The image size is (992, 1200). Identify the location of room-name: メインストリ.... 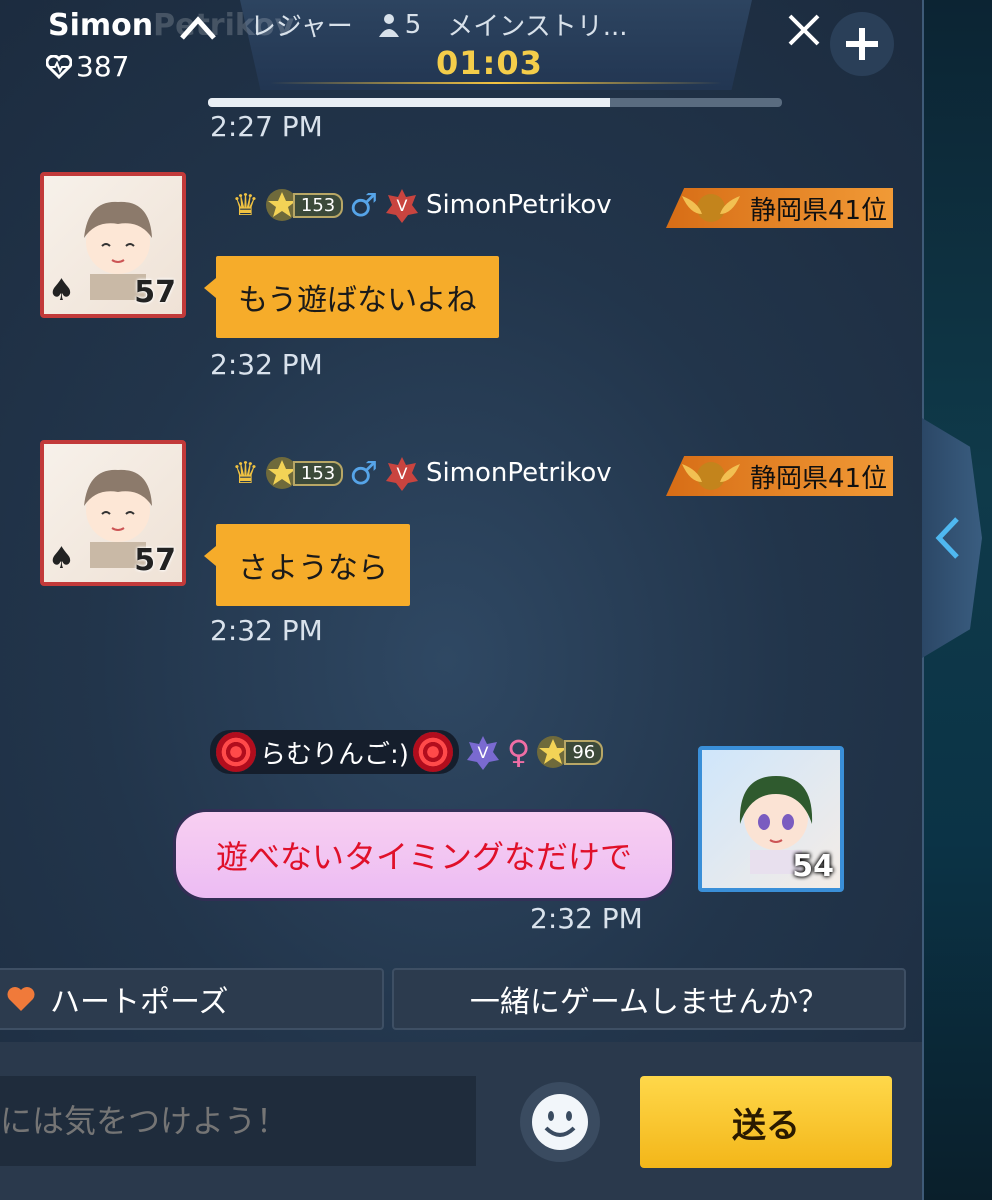
(537, 27).